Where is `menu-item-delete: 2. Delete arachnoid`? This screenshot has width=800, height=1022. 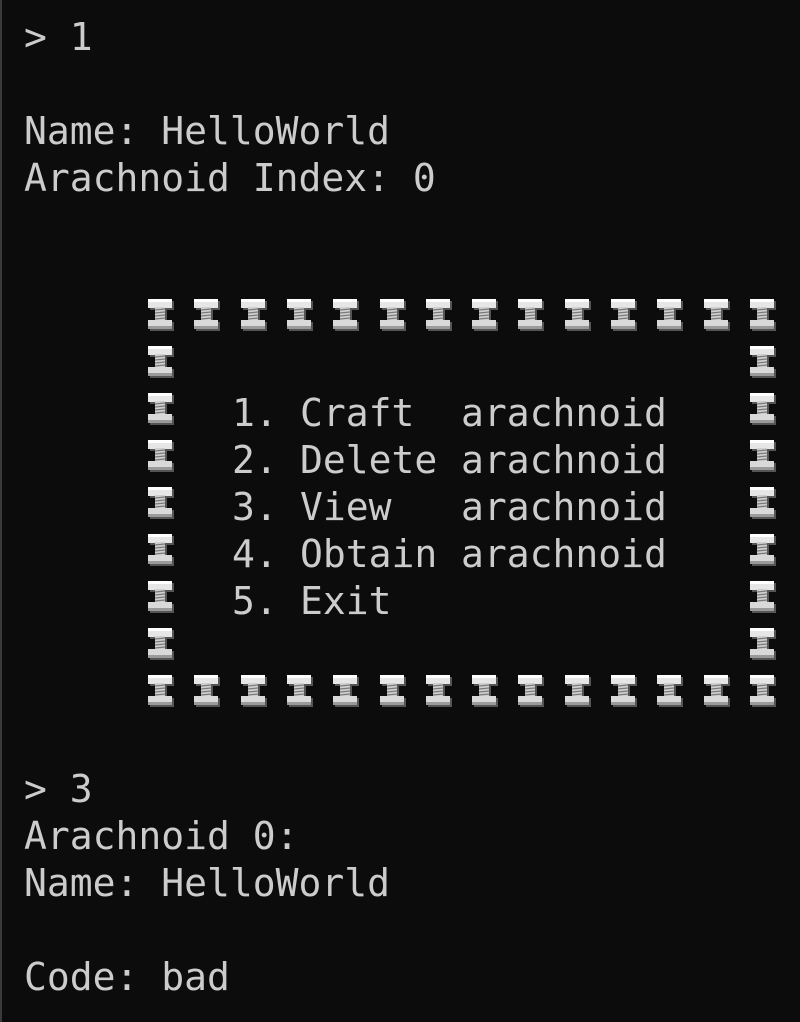
menu-item-delete: 2. Delete arachnoid is located at coordinates (449, 460).